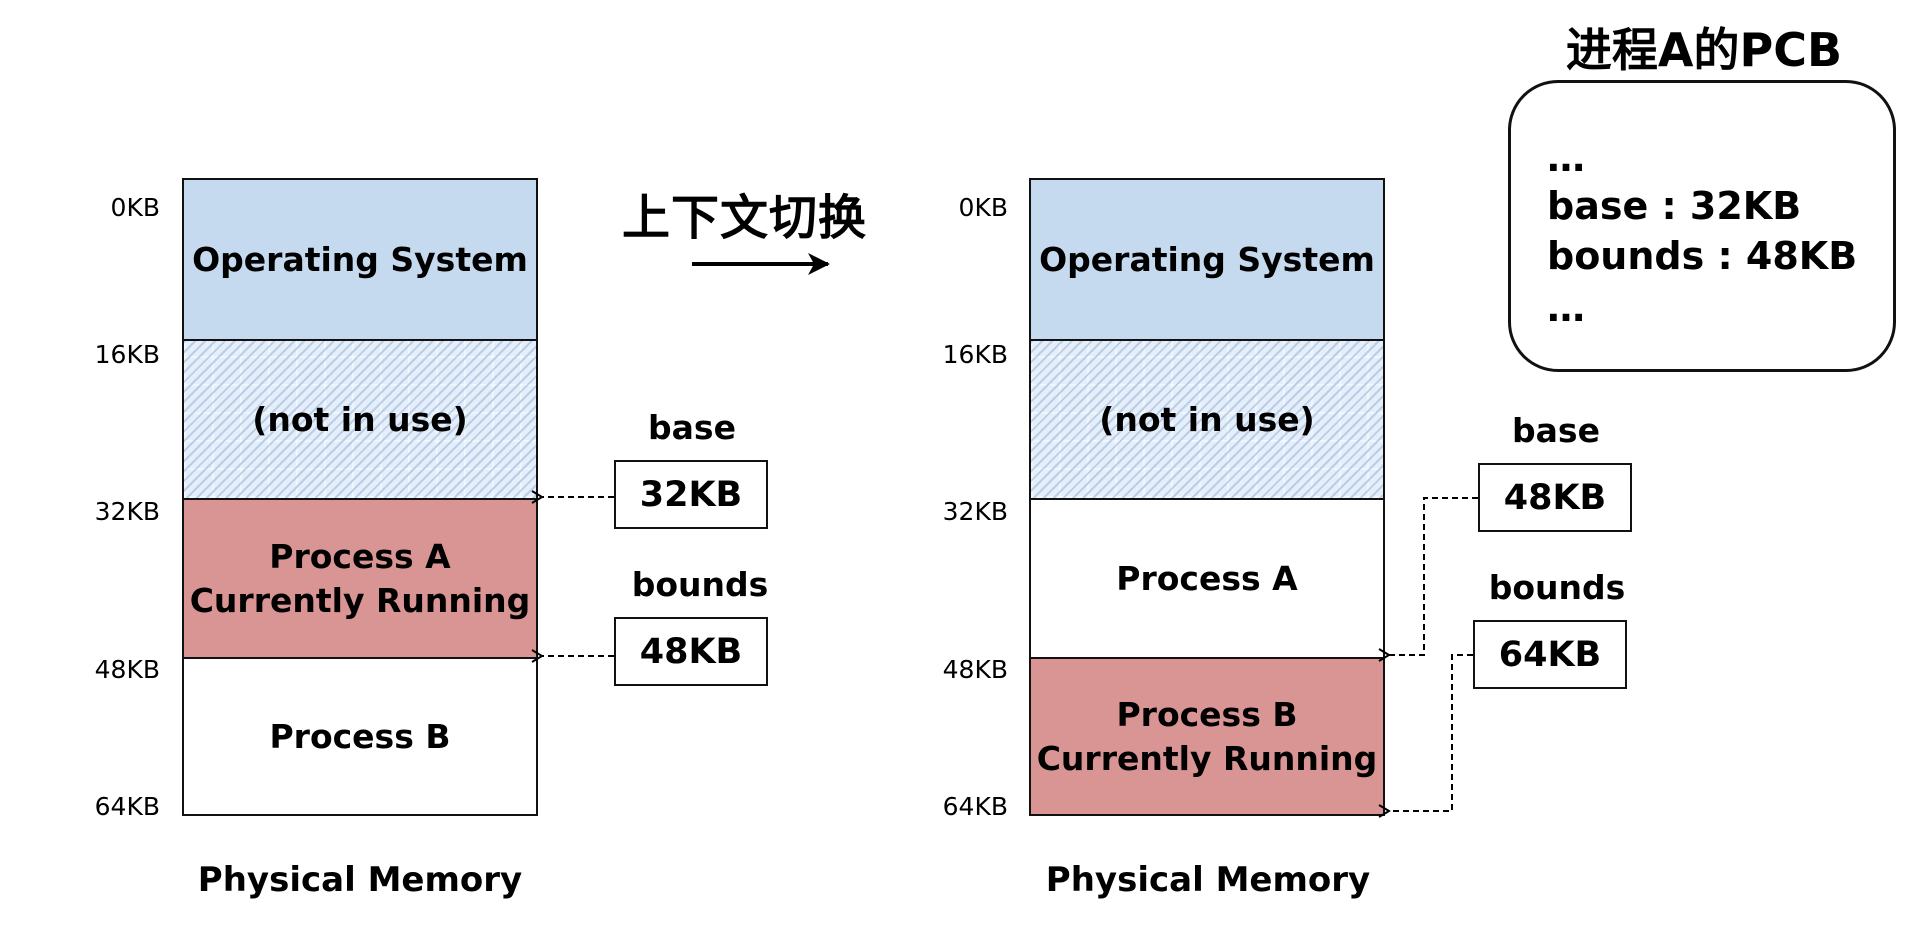 The image size is (1907, 949). I want to click on base-register-value: 48KB, so click(1555, 497).